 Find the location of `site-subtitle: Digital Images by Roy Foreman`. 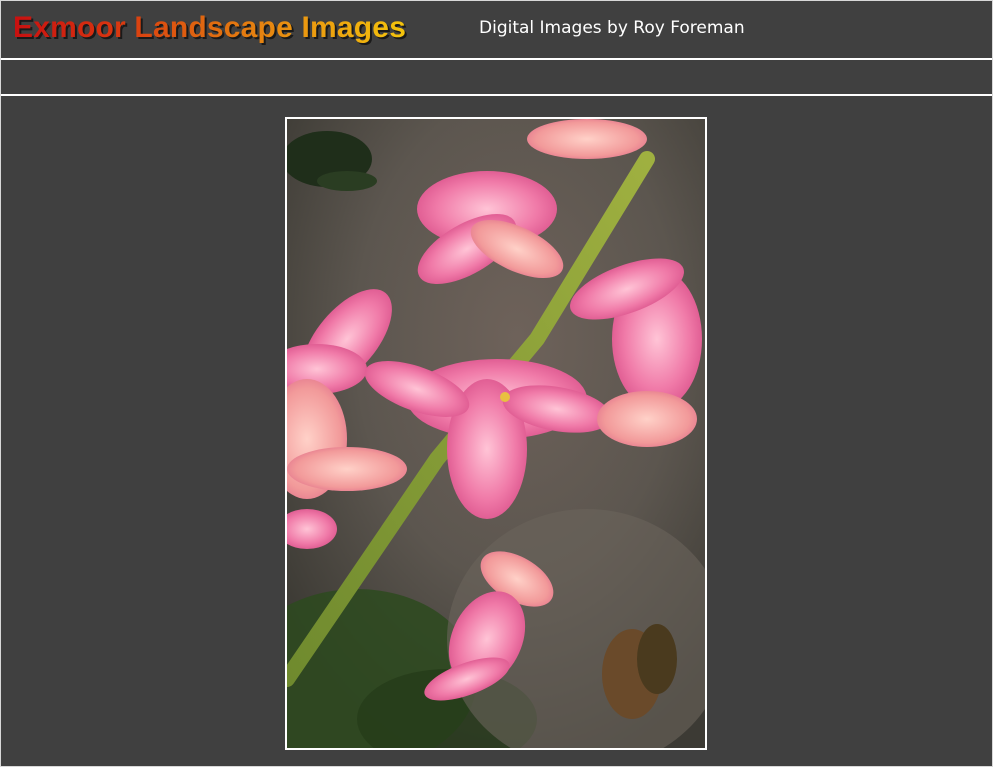

site-subtitle: Digital Images by Roy Foreman is located at coordinates (612, 28).